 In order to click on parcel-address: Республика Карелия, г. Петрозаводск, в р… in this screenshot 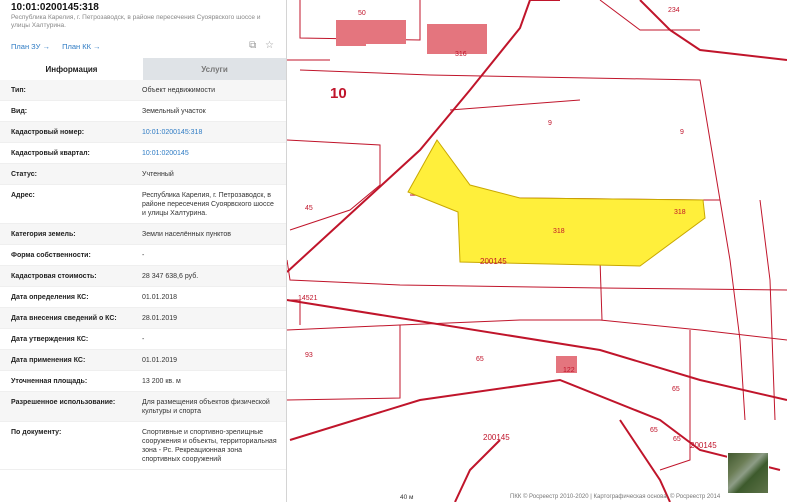, I will do `click(136, 21)`.